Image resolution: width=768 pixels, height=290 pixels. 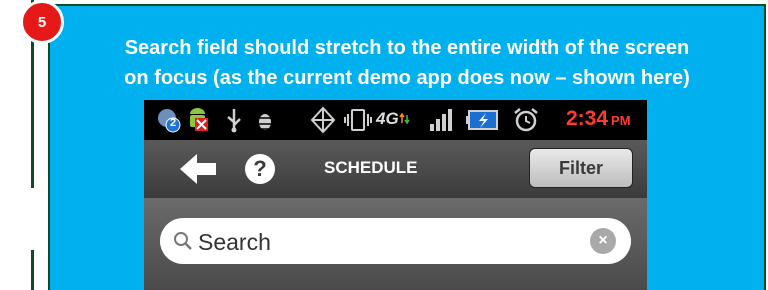 I want to click on vibrate-icon, so click(x=358, y=120).